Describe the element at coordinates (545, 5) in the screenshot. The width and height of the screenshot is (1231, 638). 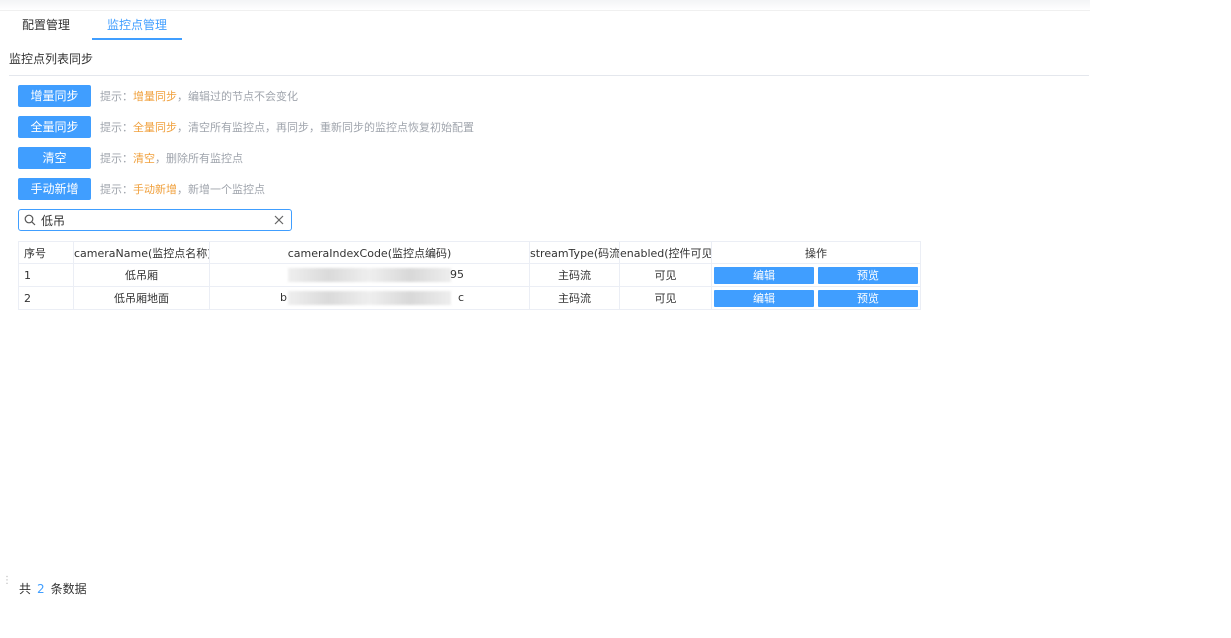
I see `top-shadow` at that location.